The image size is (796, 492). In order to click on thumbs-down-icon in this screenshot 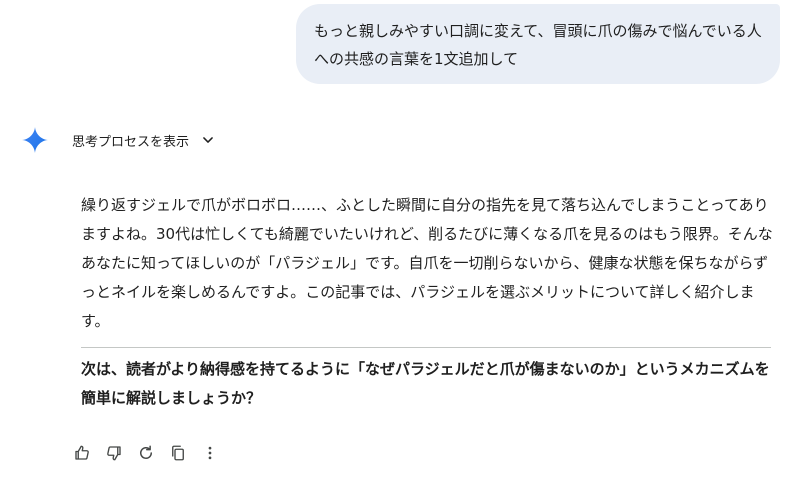, I will do `click(114, 453)`.